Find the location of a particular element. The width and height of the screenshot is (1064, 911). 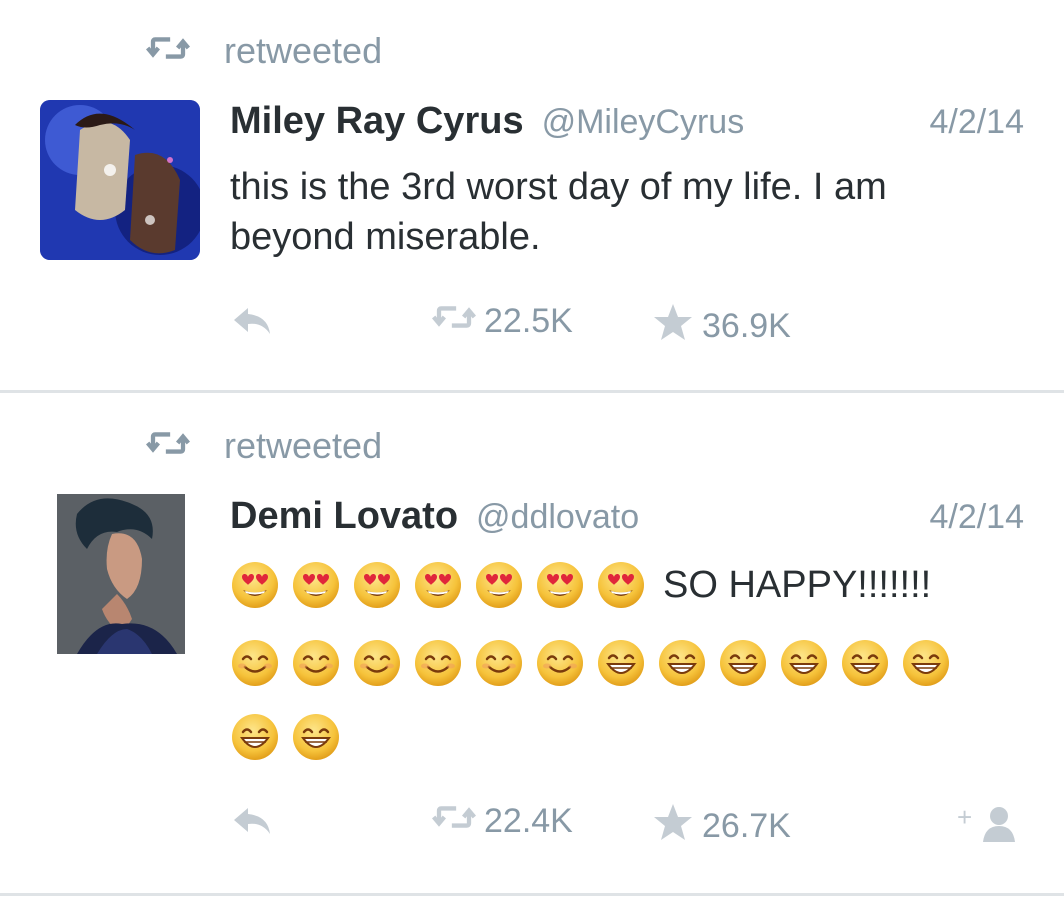

avatar-miley is located at coordinates (120, 180).